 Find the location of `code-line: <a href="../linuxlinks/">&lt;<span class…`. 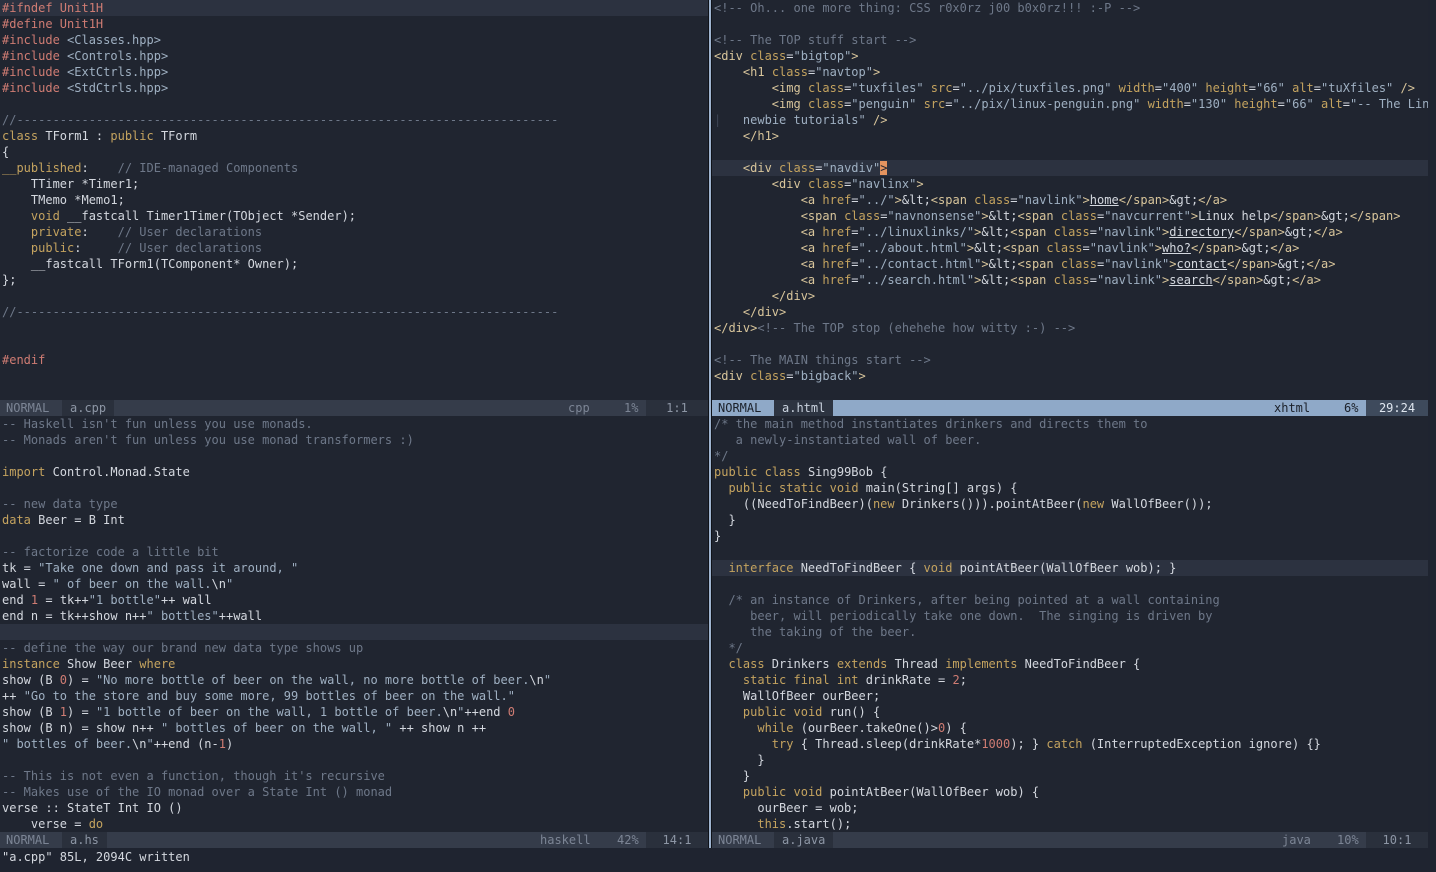

code-line: <a href="../linuxlinks/">&lt;<span class… is located at coordinates (1070, 232).